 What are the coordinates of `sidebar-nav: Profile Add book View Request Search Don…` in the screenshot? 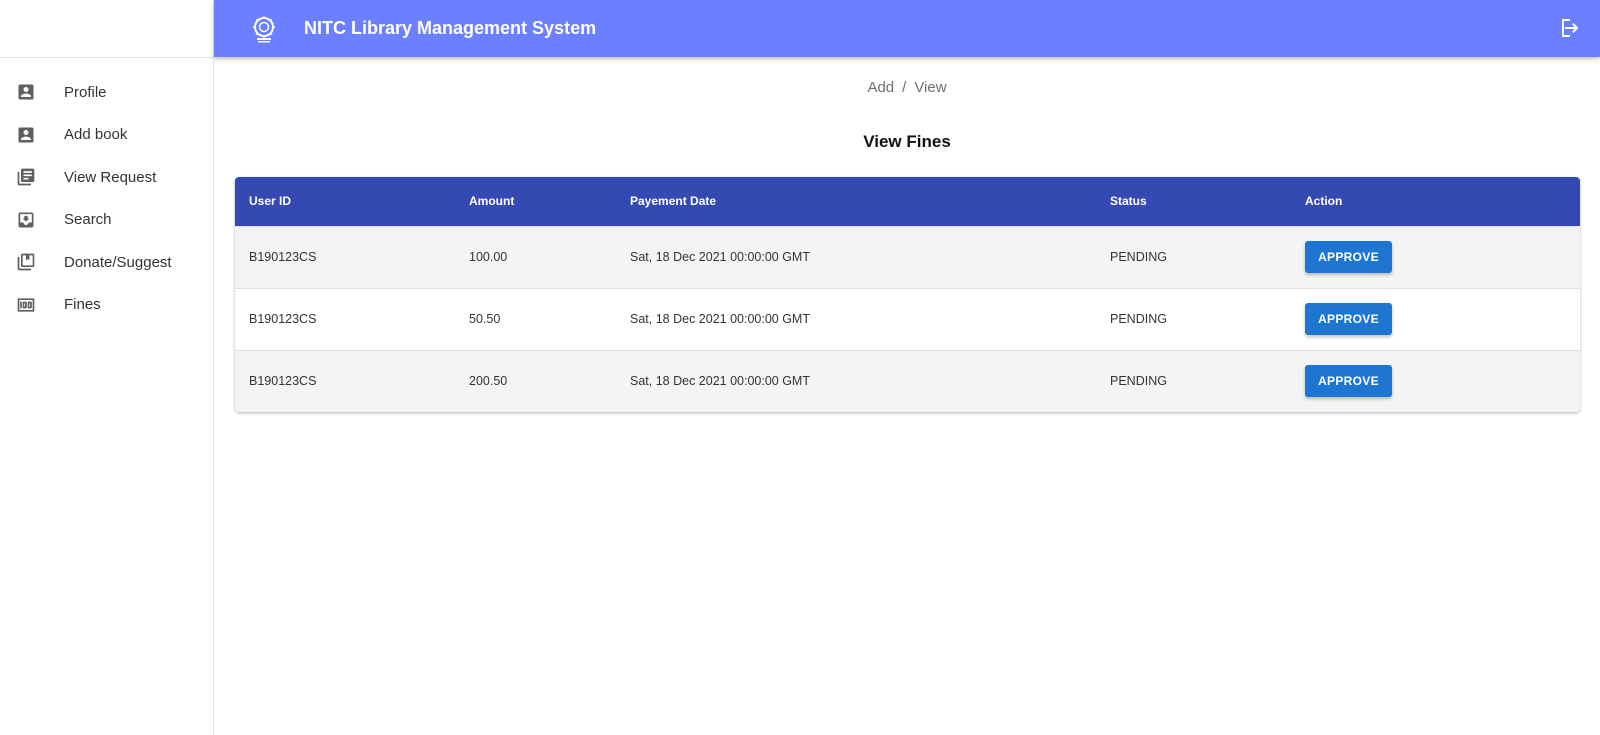 It's located at (106, 192).